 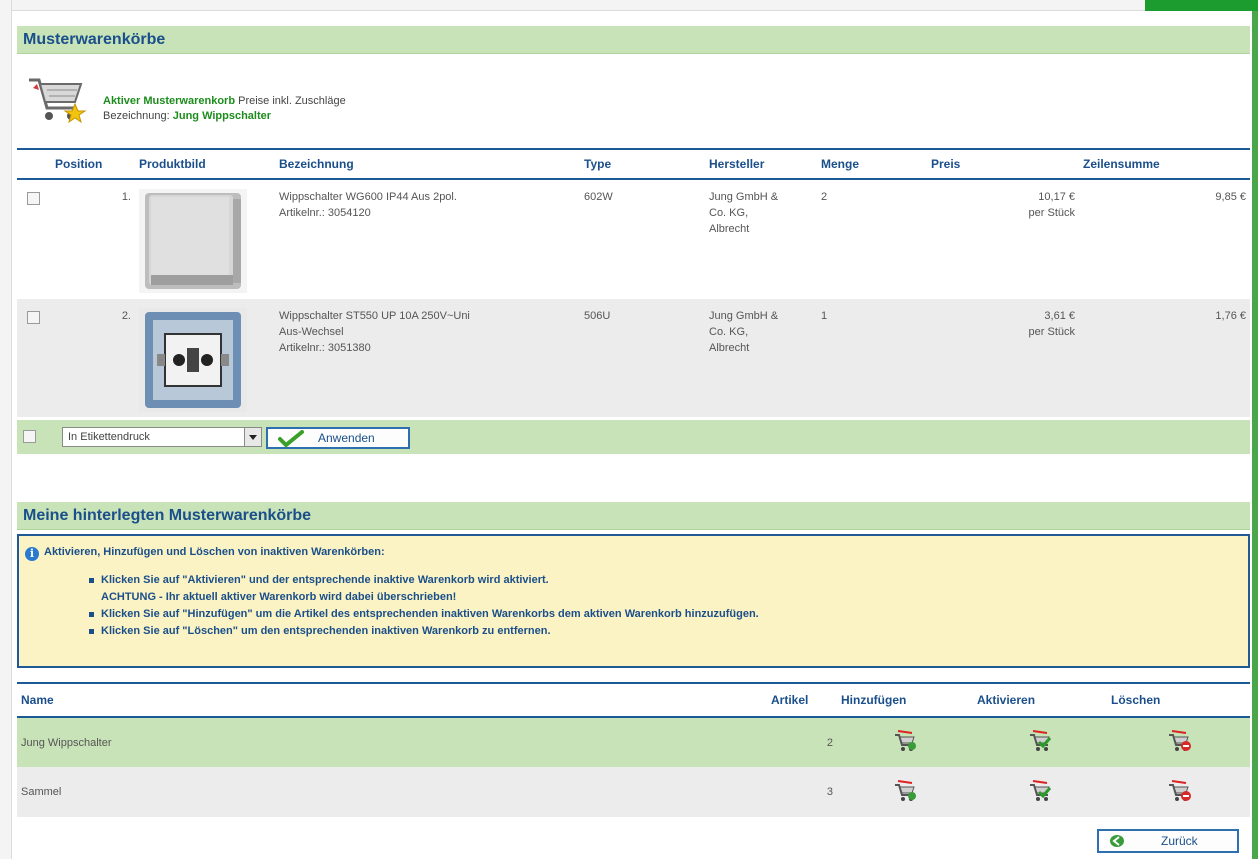 What do you see at coordinates (368, 197) in the screenshot?
I see `product-name-line: Wippschalter WG600 IP44 Aus 2pol.` at bounding box center [368, 197].